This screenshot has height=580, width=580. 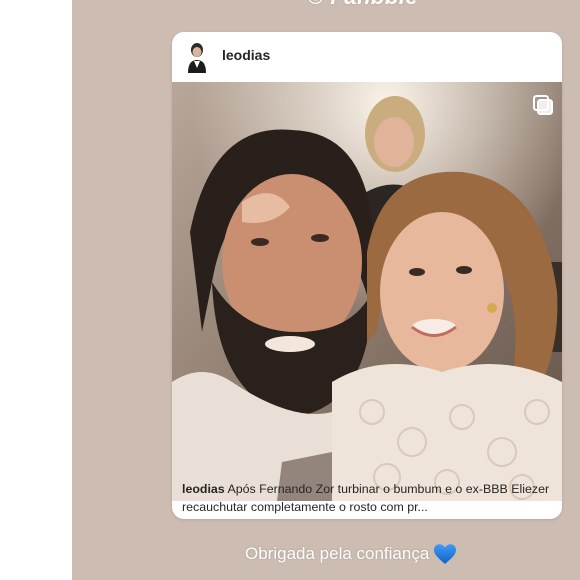 What do you see at coordinates (367, 57) in the screenshot?
I see `post-header: leodias` at bounding box center [367, 57].